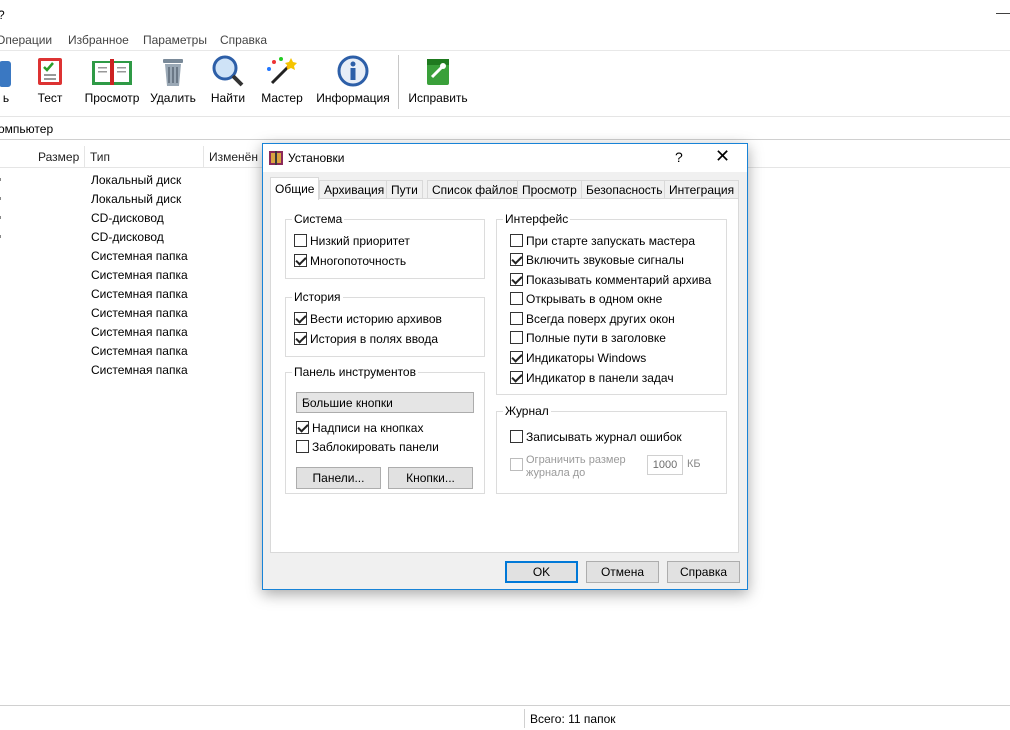 The height and width of the screenshot is (730, 1010). What do you see at coordinates (243, 40) in the screenshot?
I see `menu-help: Справка` at bounding box center [243, 40].